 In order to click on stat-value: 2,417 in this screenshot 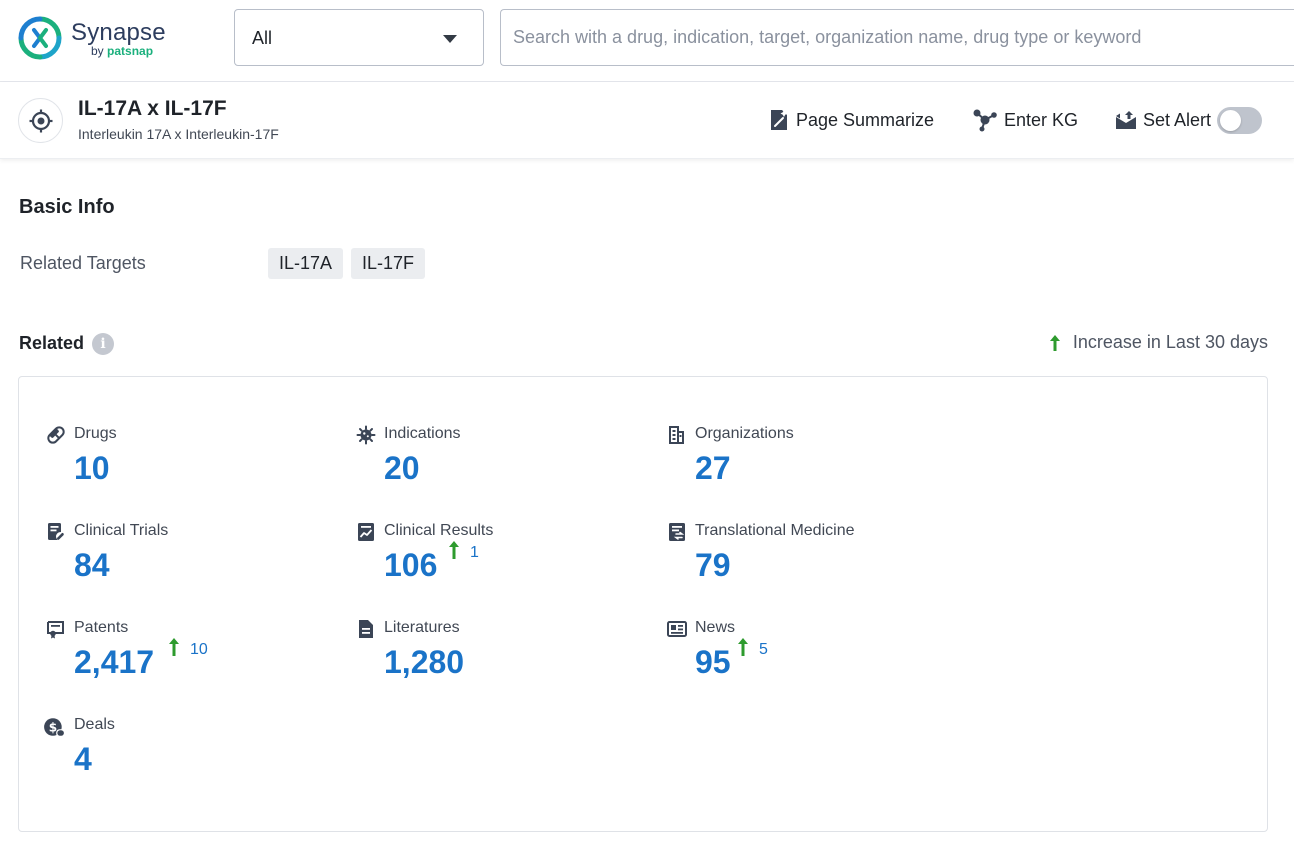, I will do `click(114, 662)`.